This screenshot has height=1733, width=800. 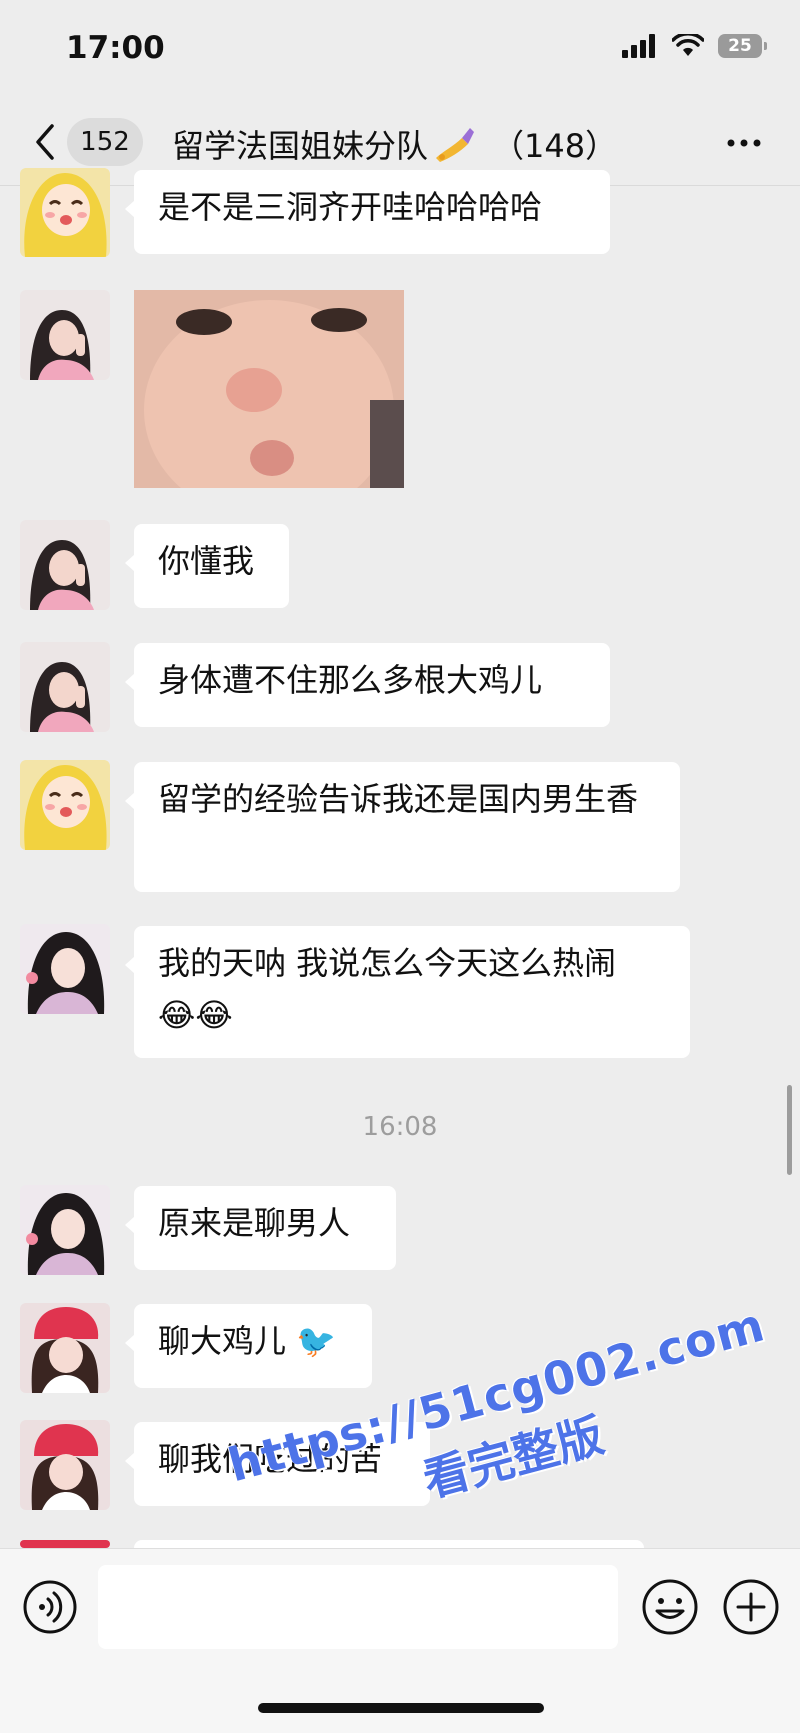 I want to click on sticker-image, so click(x=269, y=389).